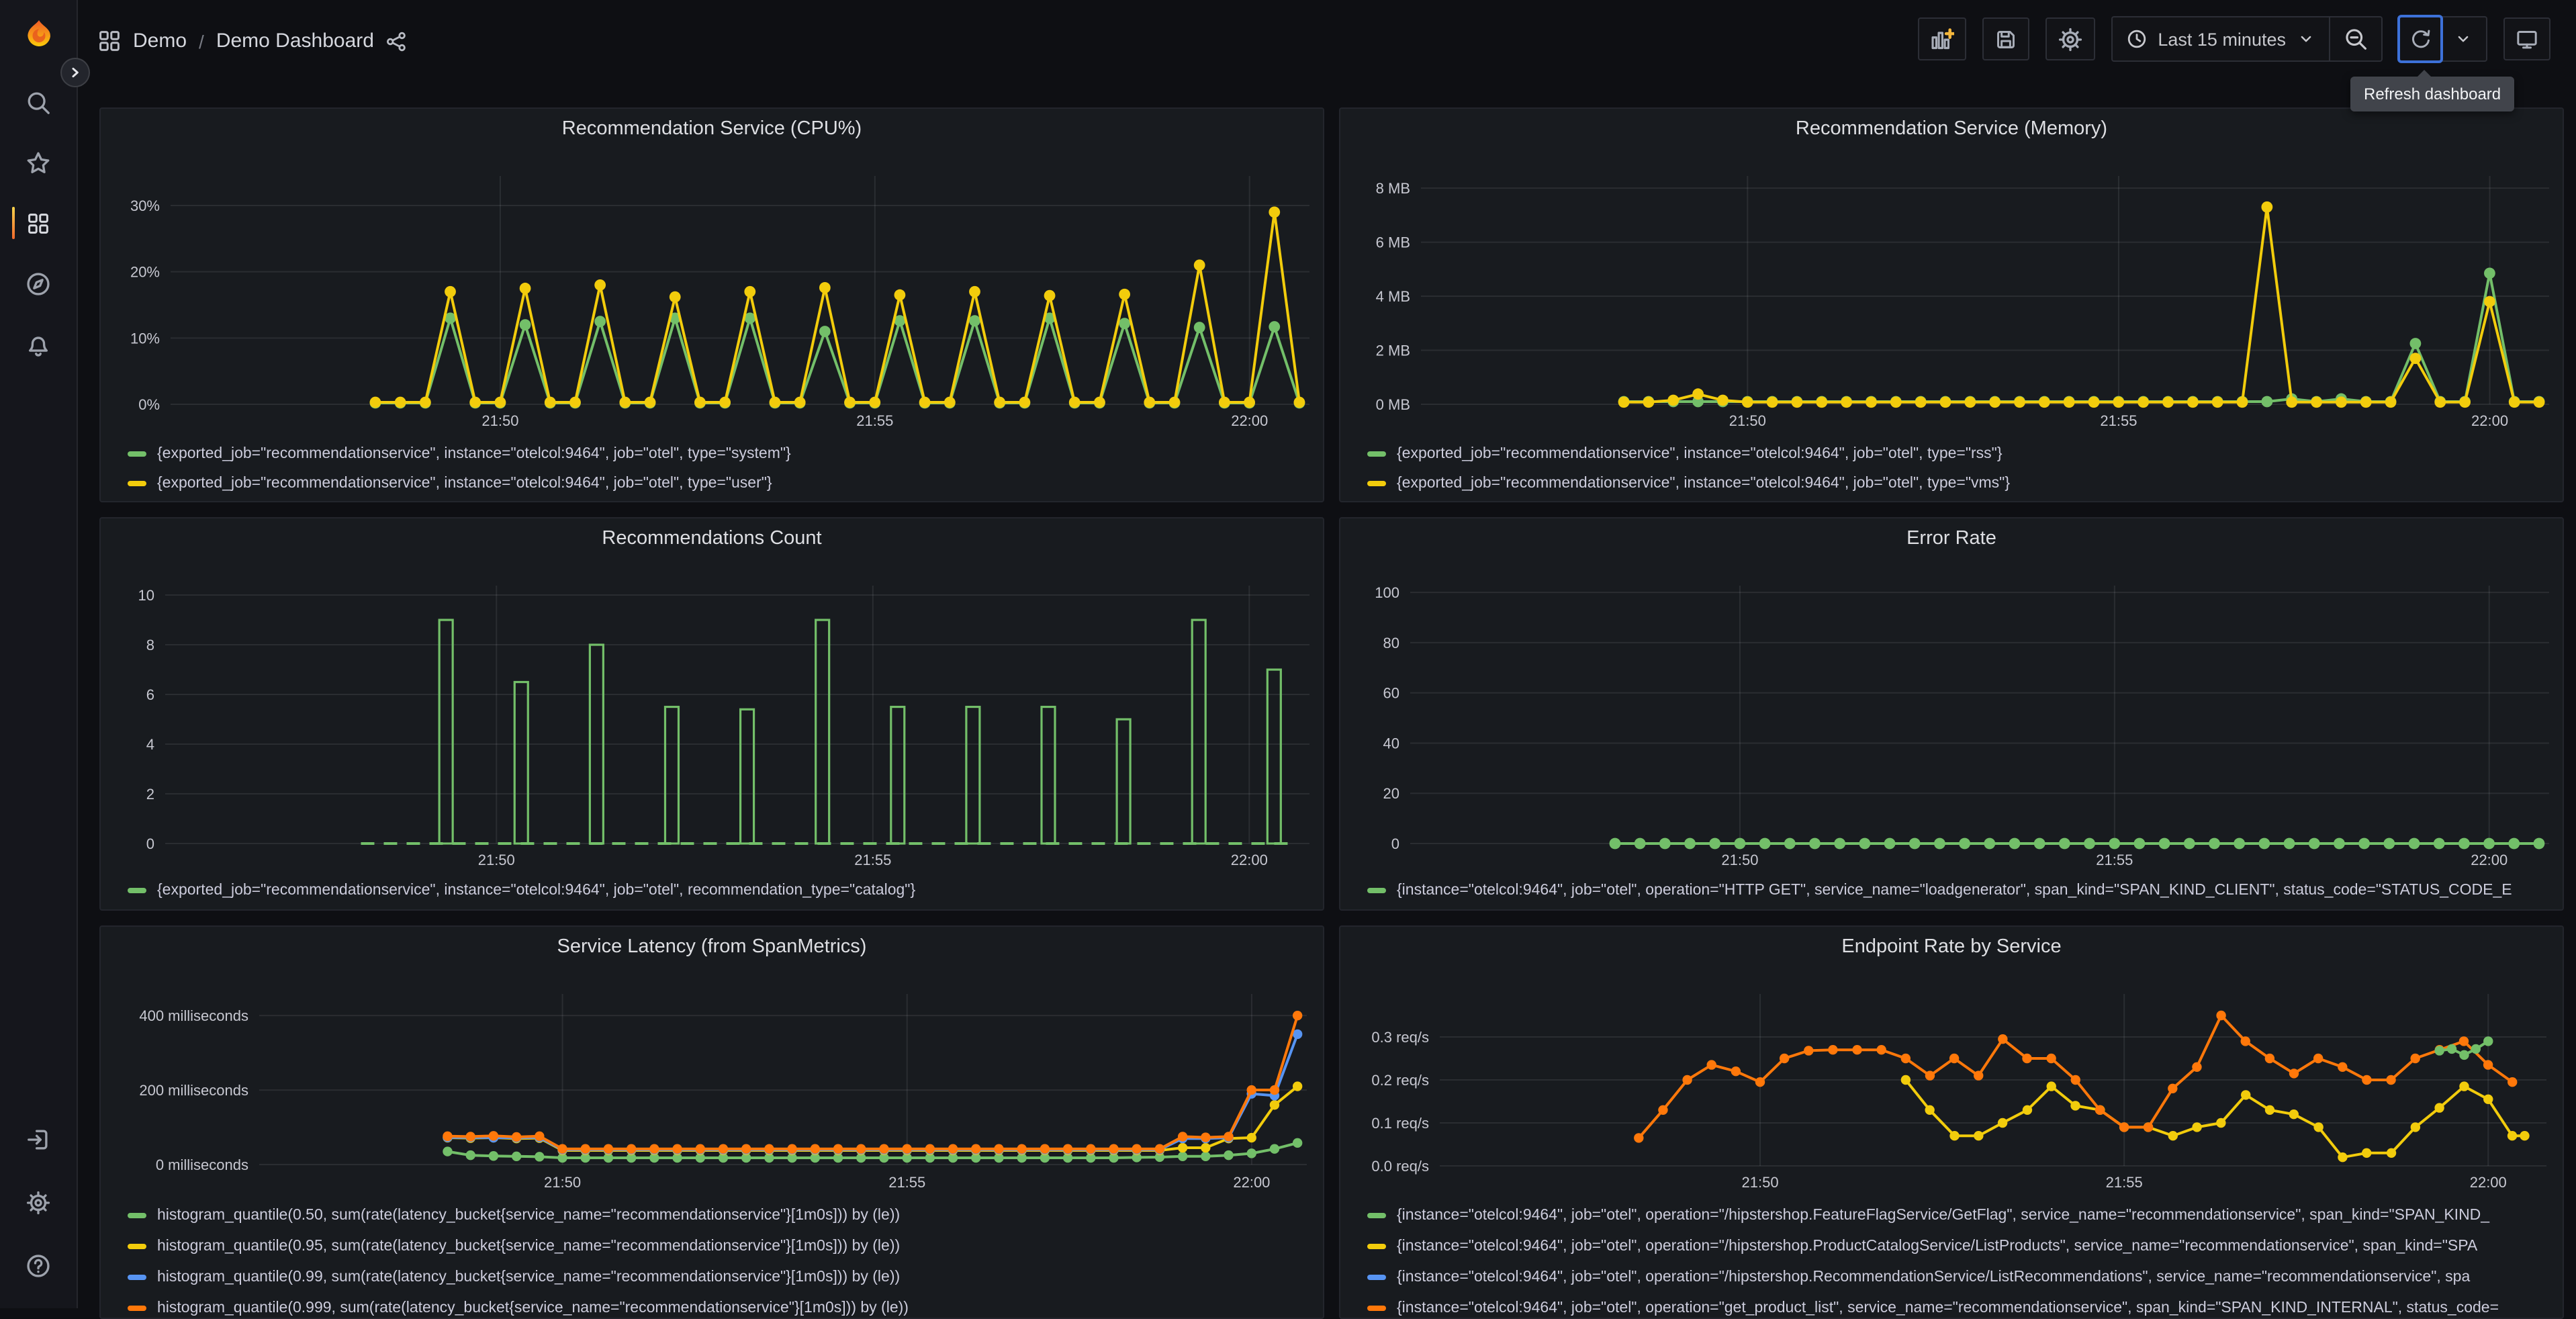 The height and width of the screenshot is (1319, 2576). I want to click on sidebar-item-explore, so click(38, 283).